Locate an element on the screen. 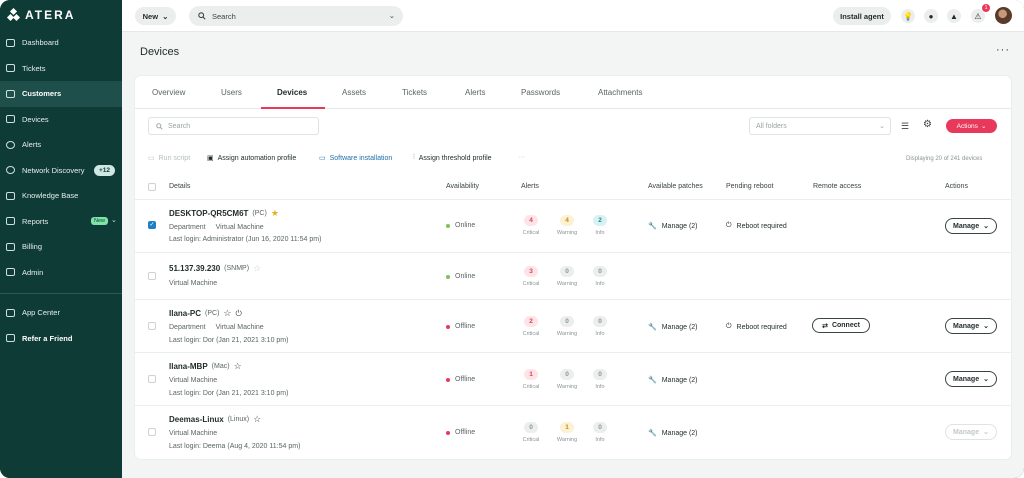 The height and width of the screenshot is (478, 1024). device-name: Ilana-PC (PC) ☆ ⏻ is located at coordinates (205, 313).